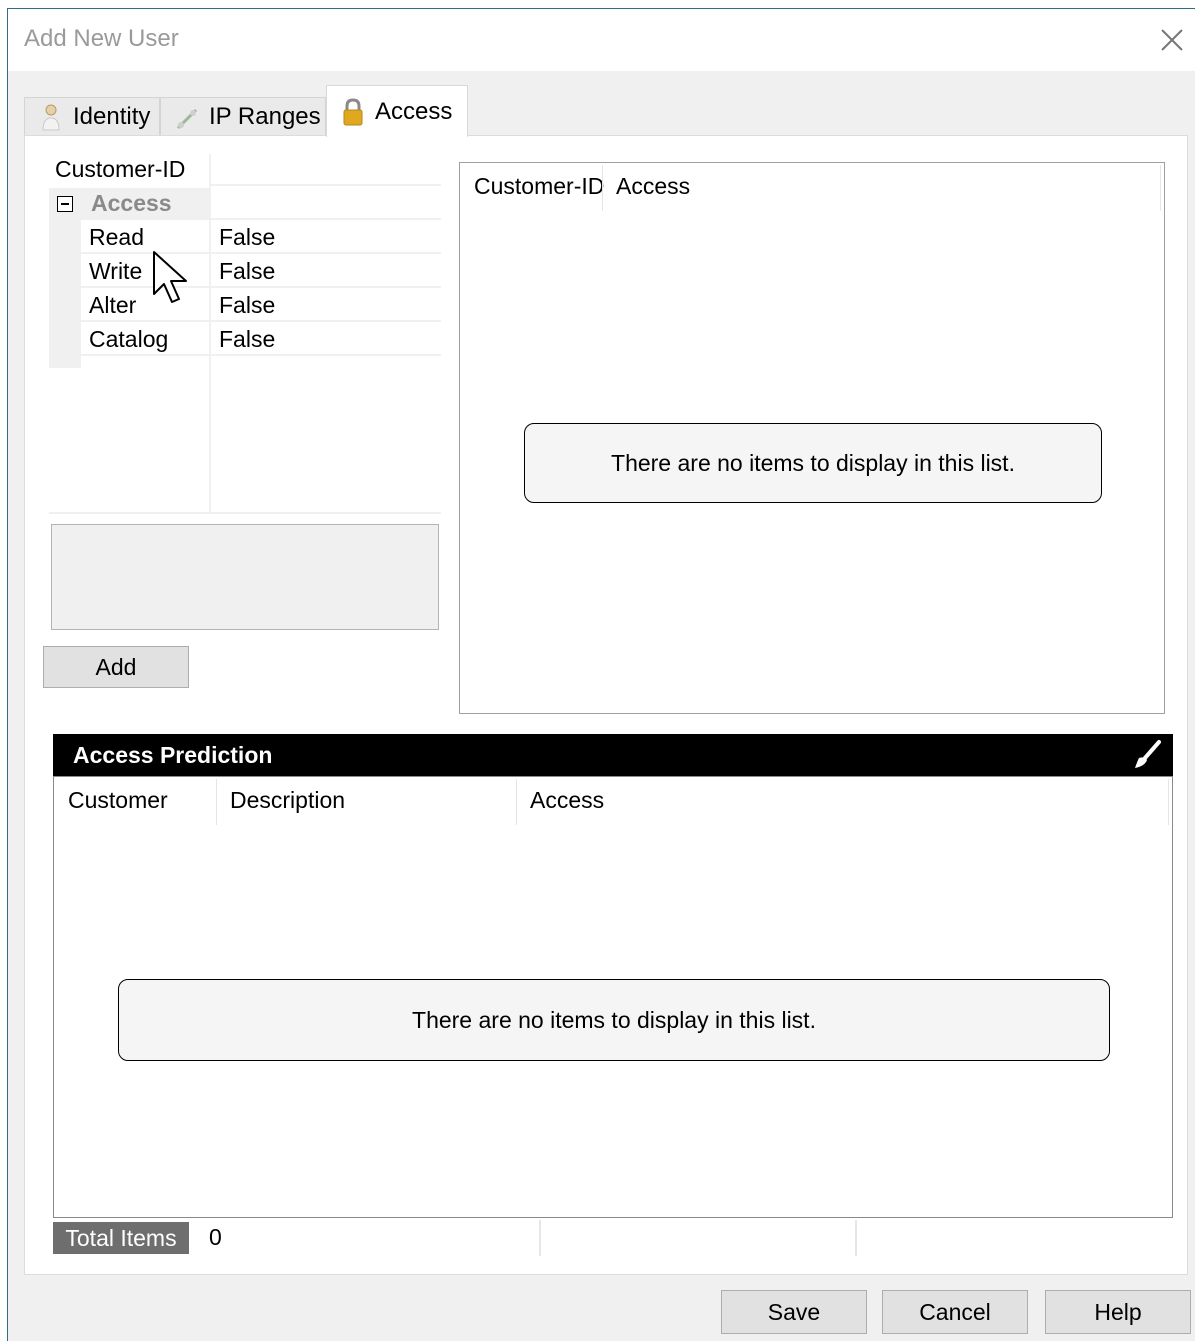  What do you see at coordinates (131, 203) in the screenshot?
I see `category-label: Access` at bounding box center [131, 203].